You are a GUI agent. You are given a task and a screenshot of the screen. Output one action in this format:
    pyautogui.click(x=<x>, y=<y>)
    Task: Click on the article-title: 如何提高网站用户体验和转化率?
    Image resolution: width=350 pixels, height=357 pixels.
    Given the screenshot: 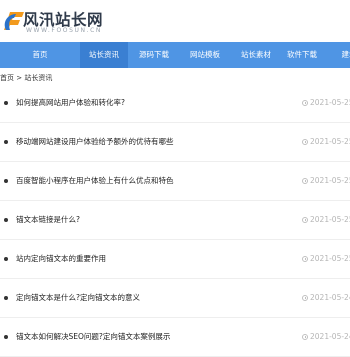 What is the action you would take?
    pyautogui.click(x=70, y=103)
    